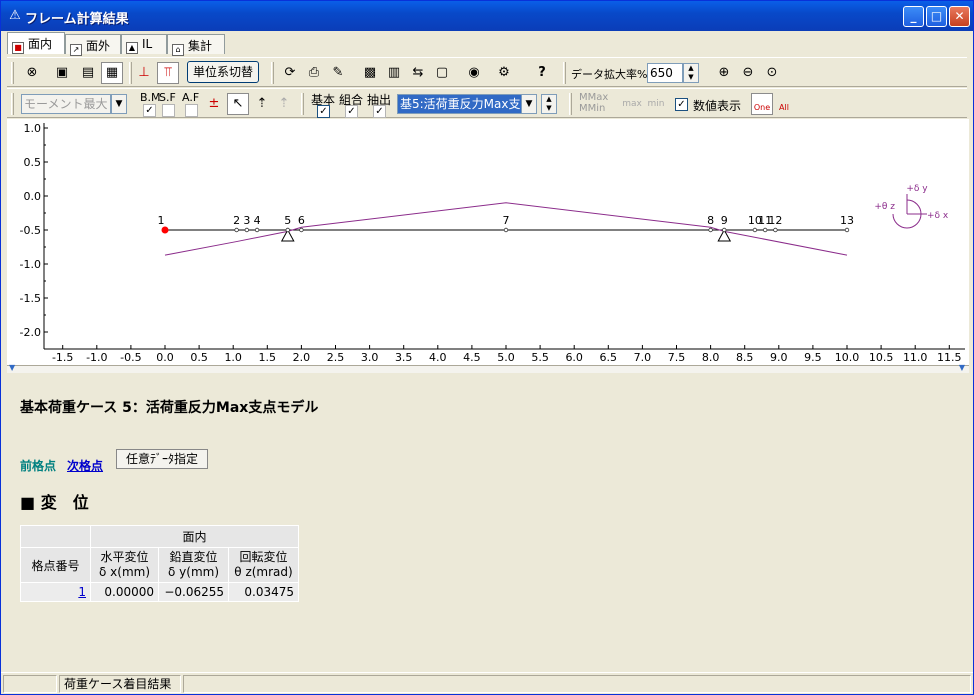 The width and height of the screenshot is (974, 695). I want to click on title-bar: ⚠ フレーム計算結果 _ □ ✕, so click(487, 16).